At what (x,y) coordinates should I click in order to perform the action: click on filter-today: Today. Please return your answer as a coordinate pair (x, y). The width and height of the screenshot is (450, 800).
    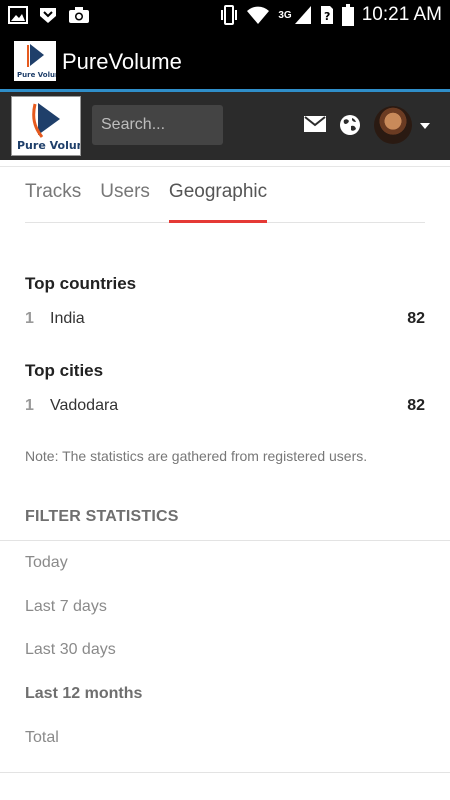
    Looking at the image, I should click on (46, 563).